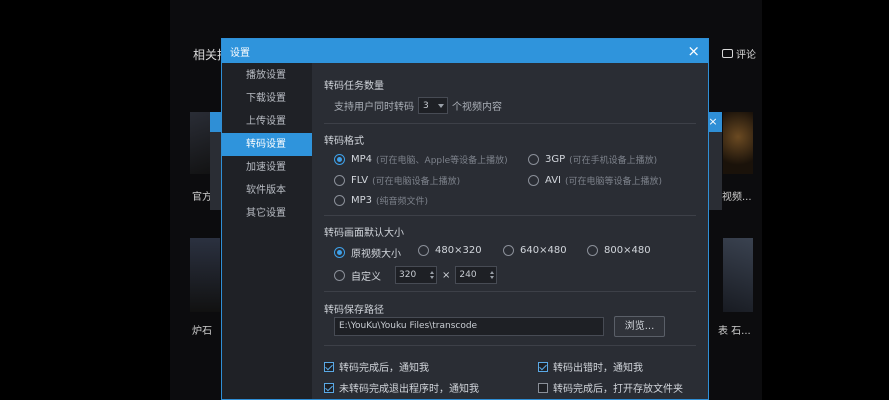  Describe the element at coordinates (627, 250) in the screenshot. I see `option-label: 800×480` at that location.